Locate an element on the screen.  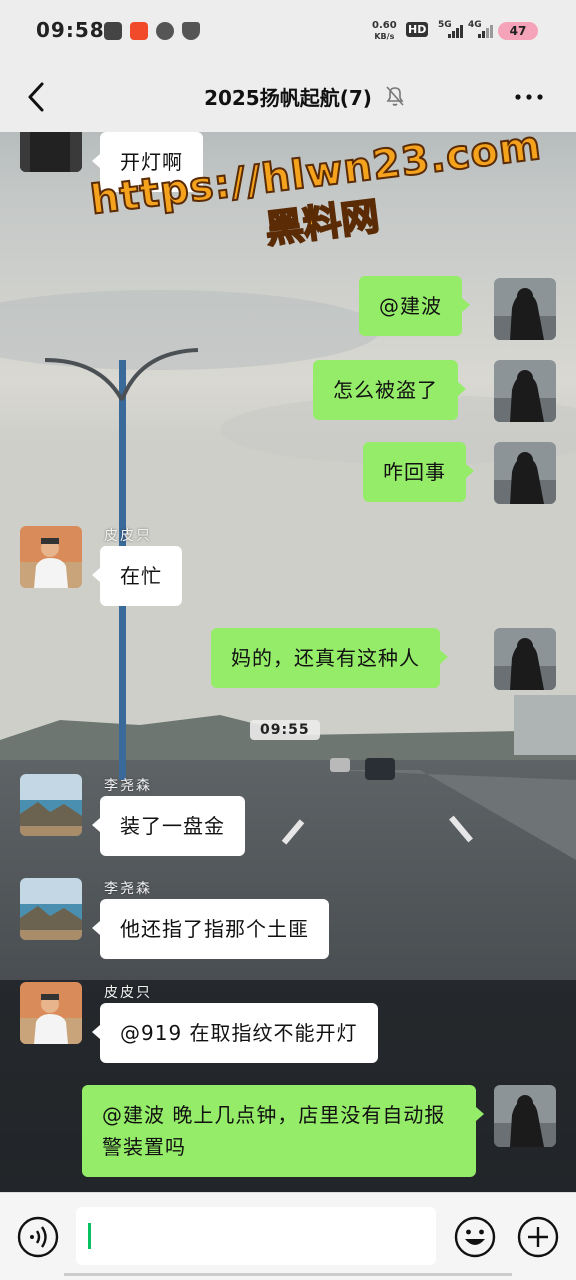
voice-icon is located at coordinates (38, 1237).